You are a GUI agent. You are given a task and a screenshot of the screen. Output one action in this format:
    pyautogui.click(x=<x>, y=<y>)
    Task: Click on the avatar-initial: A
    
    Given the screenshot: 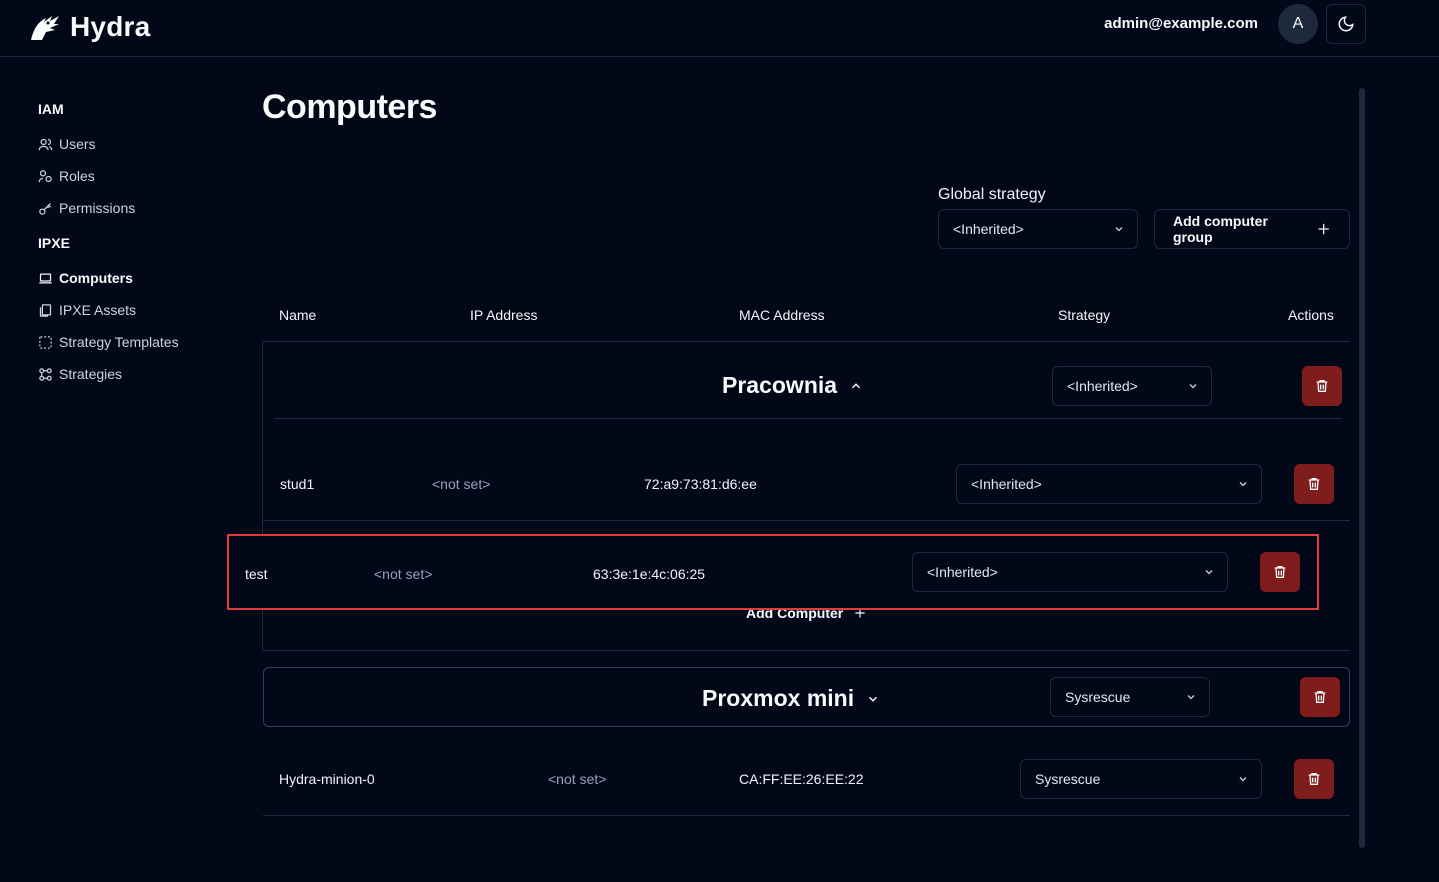 What is the action you would take?
    pyautogui.click(x=1298, y=23)
    